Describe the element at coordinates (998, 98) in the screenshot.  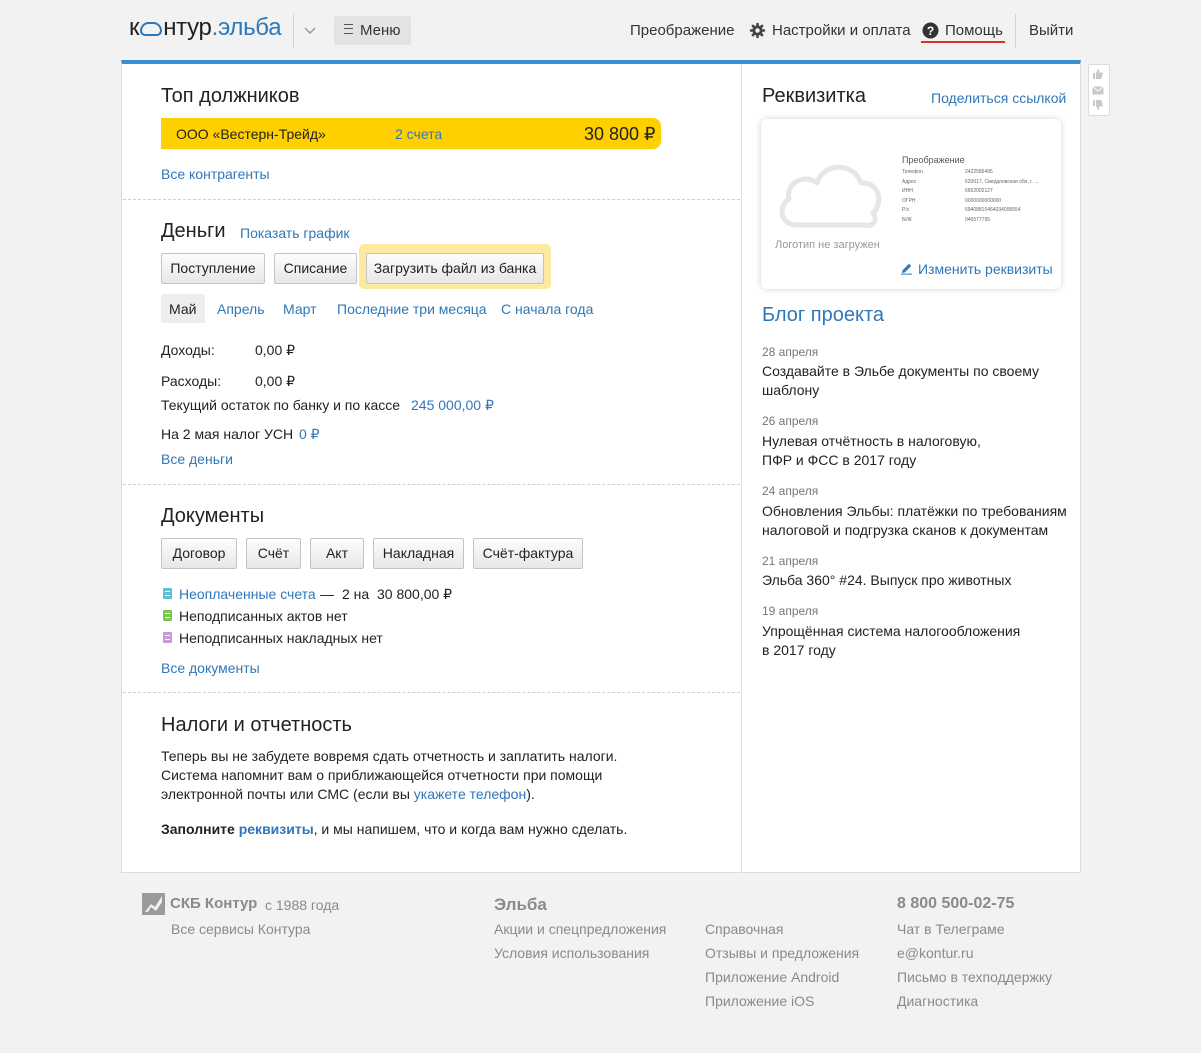
I see `share-link: Поделиться ссылкой` at that location.